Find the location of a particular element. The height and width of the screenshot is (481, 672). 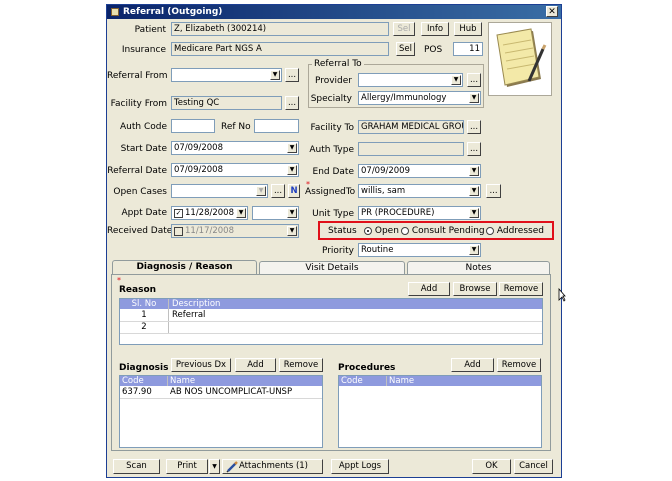

procedures-title: Procedures is located at coordinates (367, 368).